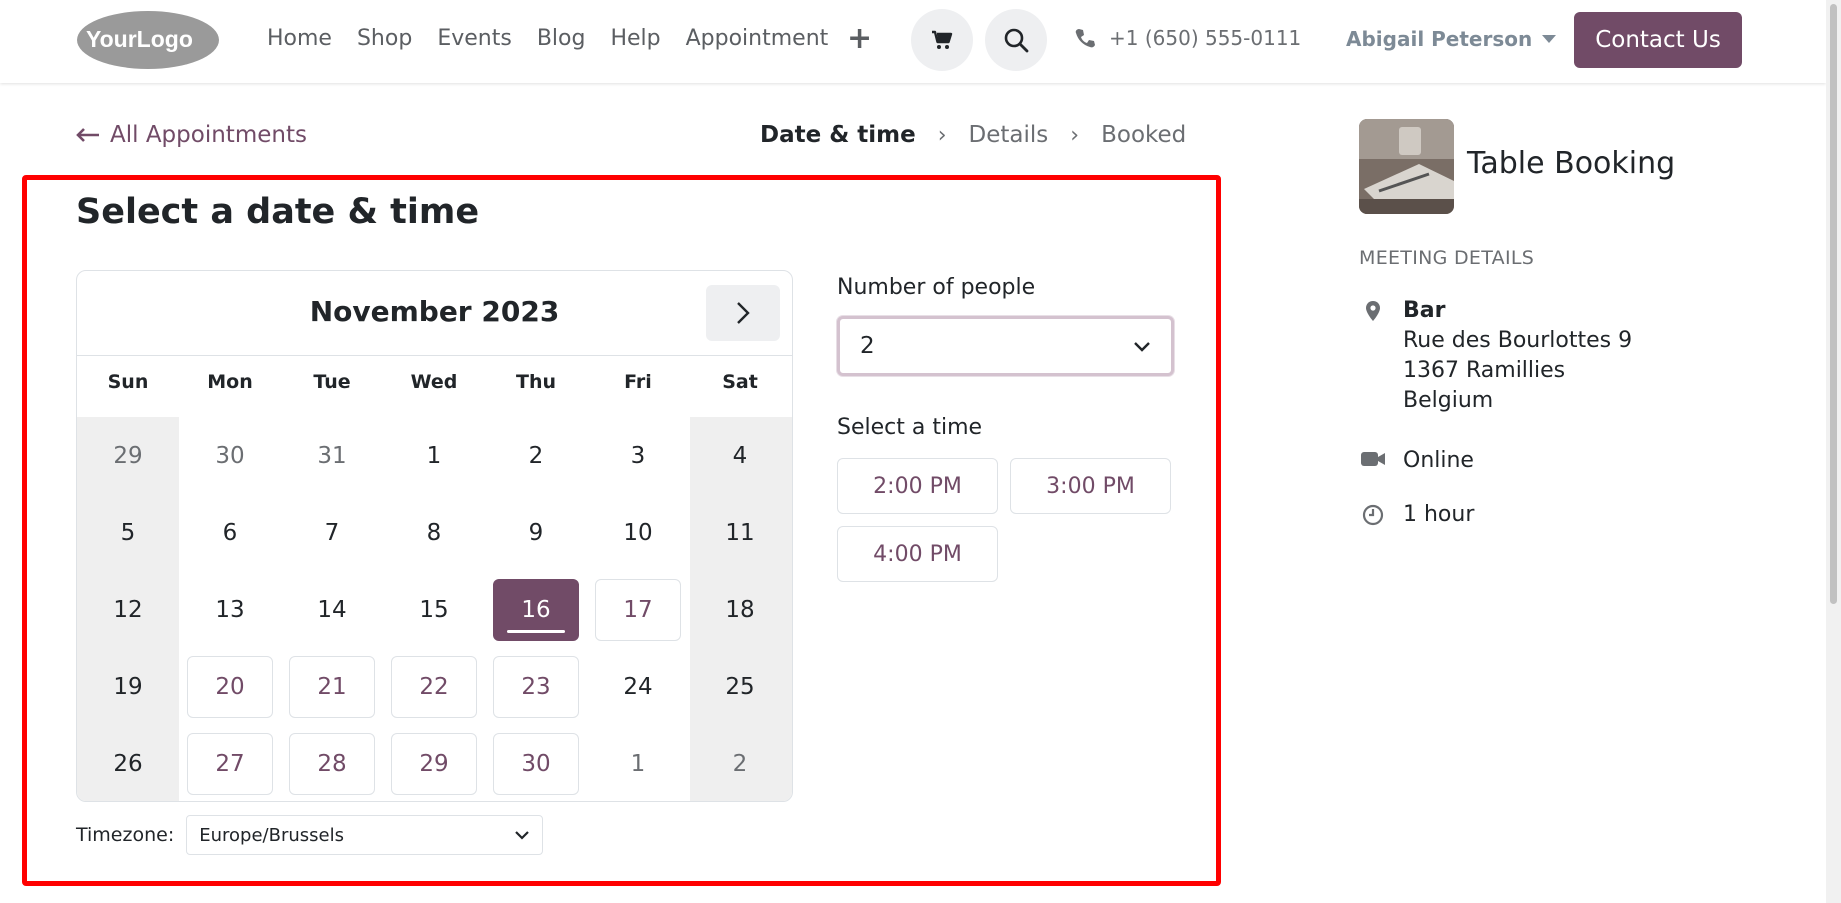  I want to click on calendar-day-number: 26, so click(128, 763).